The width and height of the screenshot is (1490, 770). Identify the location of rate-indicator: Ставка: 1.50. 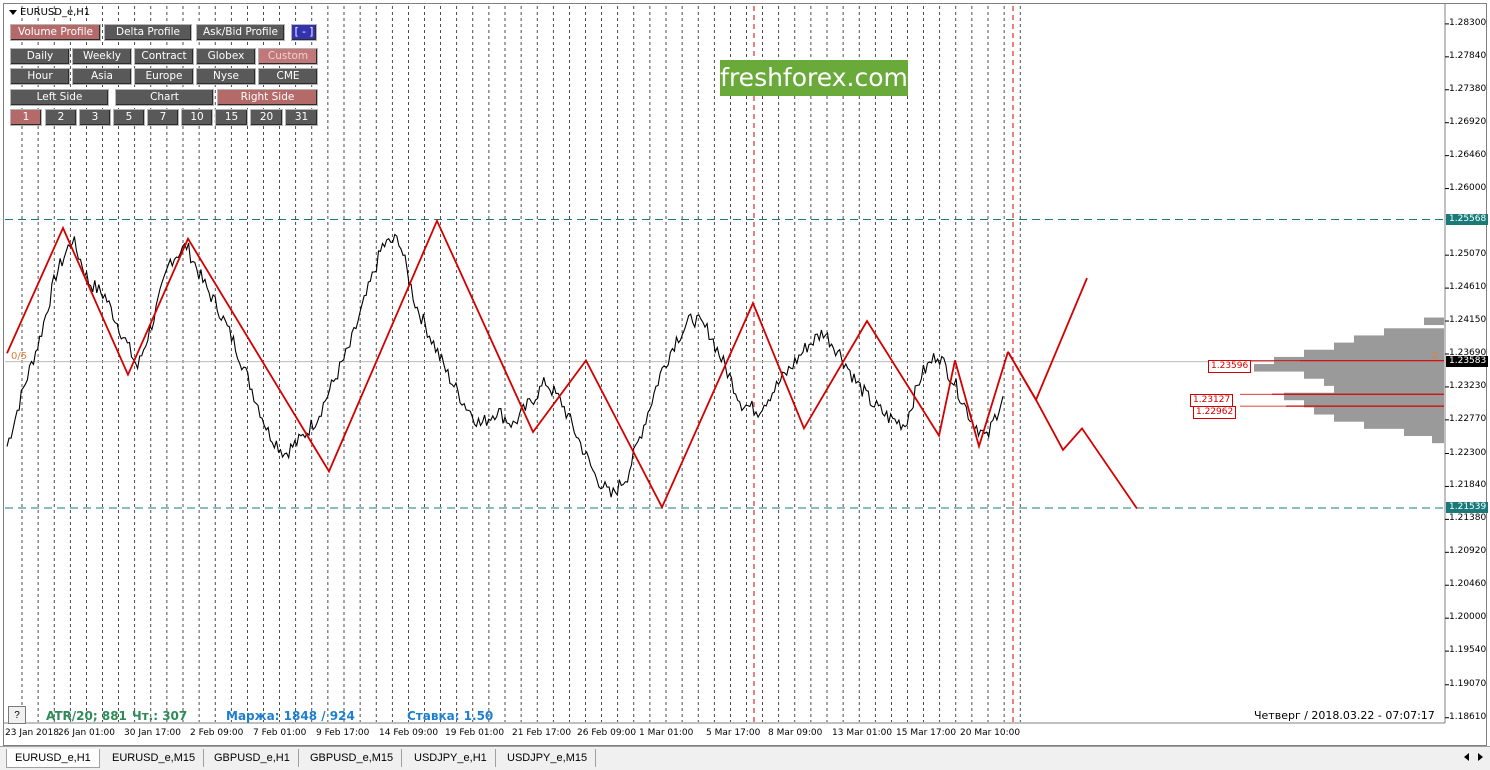
(450, 716).